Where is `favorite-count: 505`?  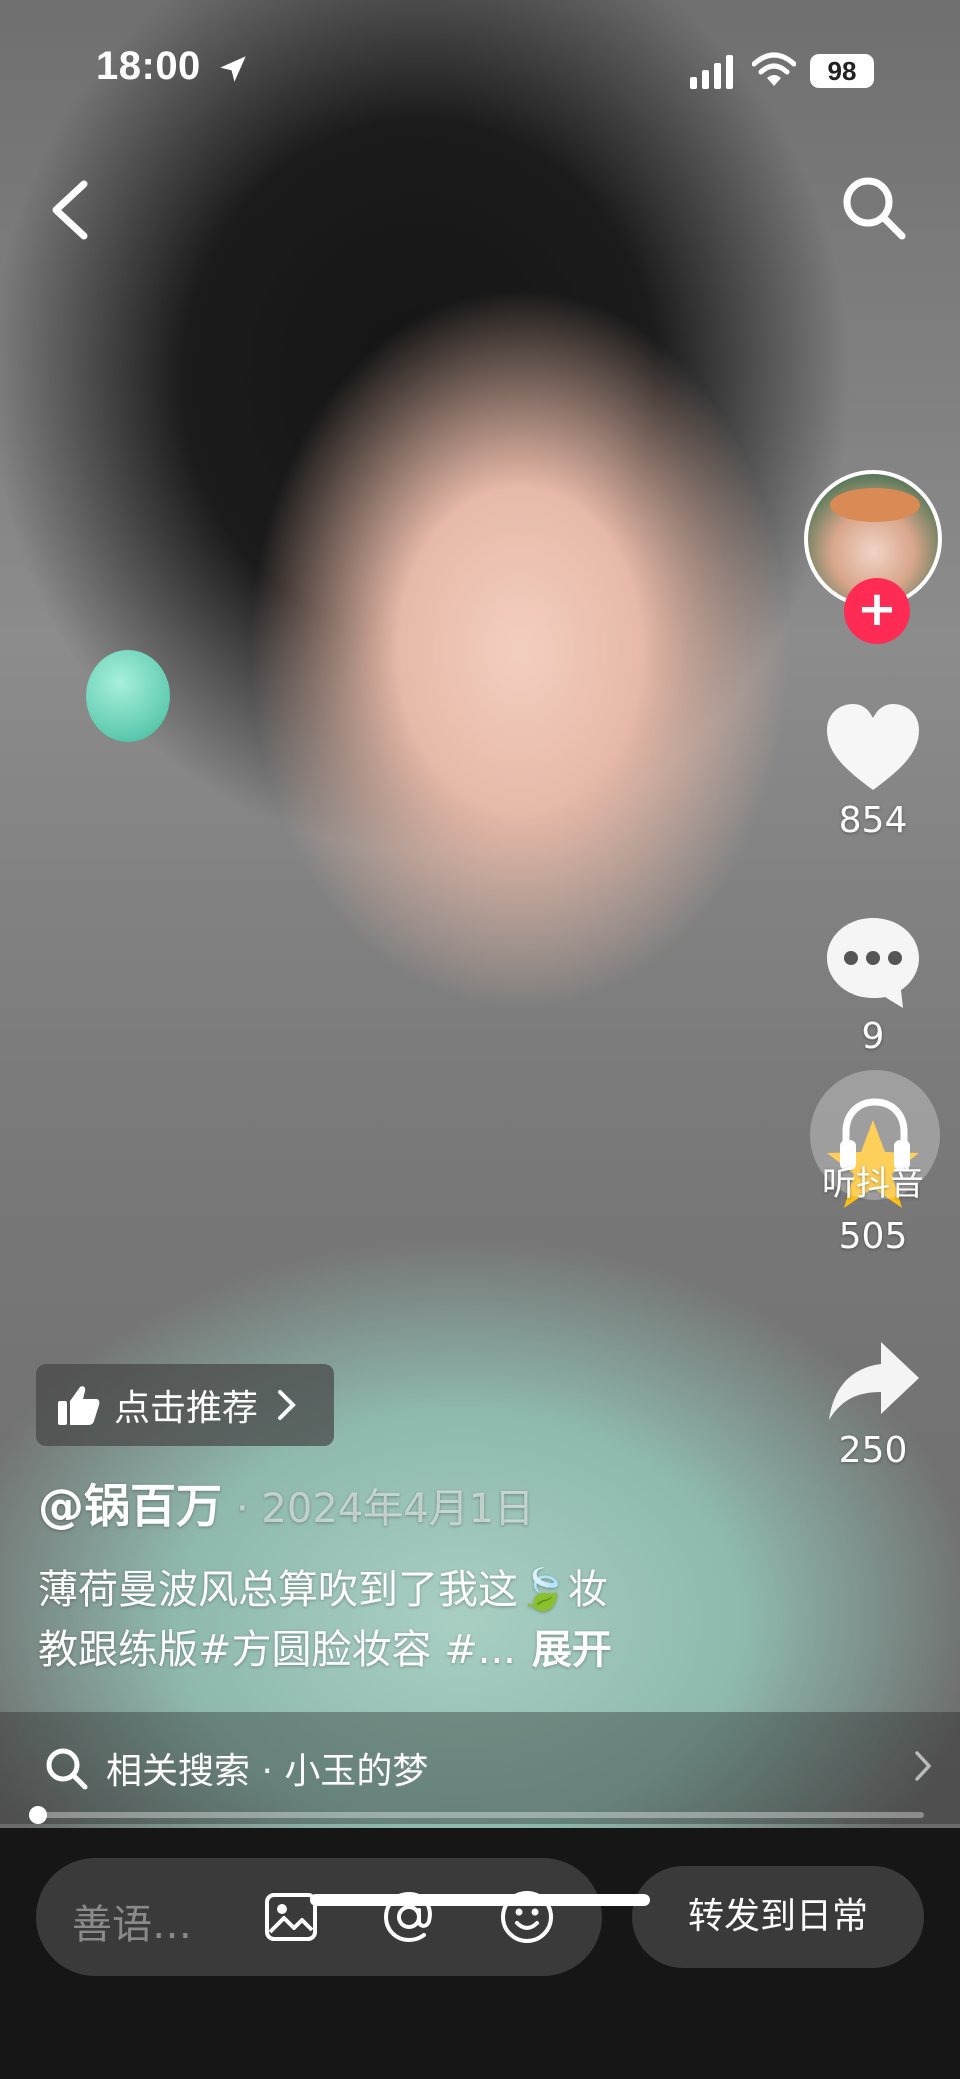
favorite-count: 505 is located at coordinates (873, 1236).